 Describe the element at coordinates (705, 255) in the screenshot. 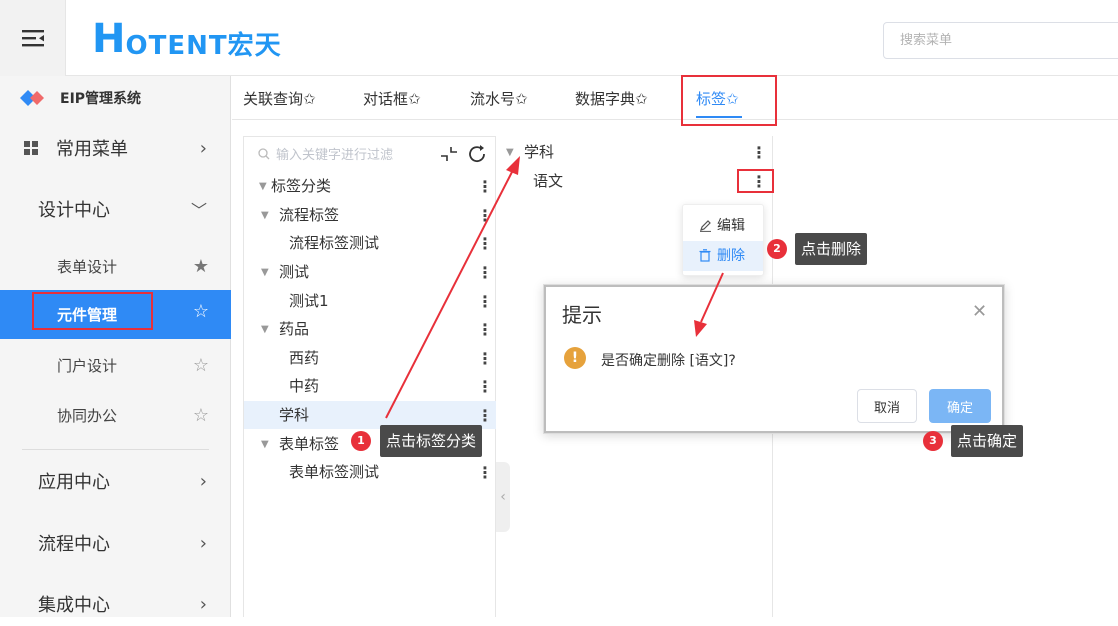

I see `trash-icon` at that location.